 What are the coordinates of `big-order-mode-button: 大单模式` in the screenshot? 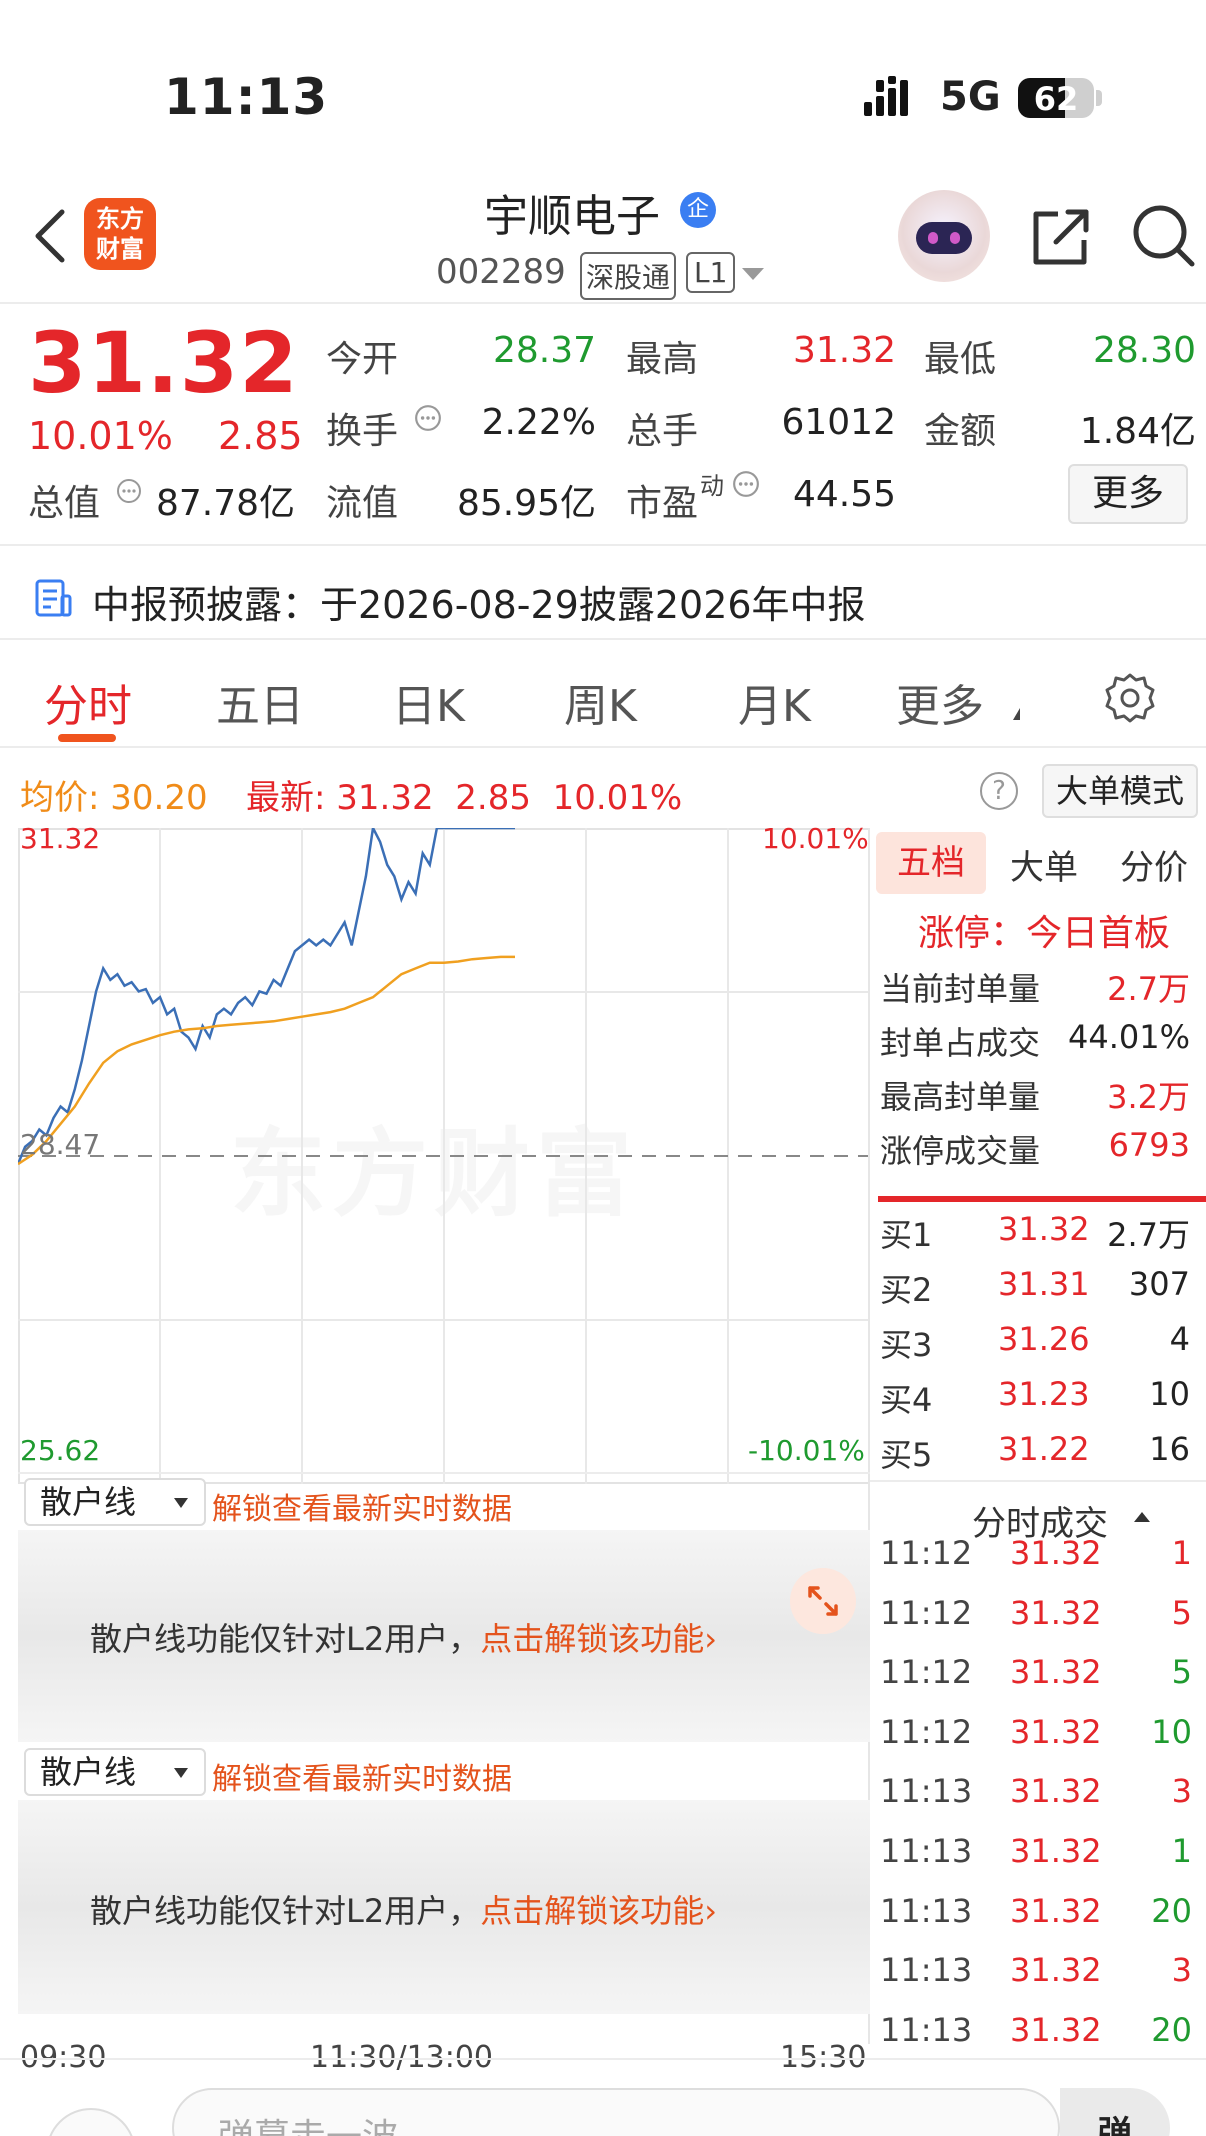 It's located at (1120, 791).